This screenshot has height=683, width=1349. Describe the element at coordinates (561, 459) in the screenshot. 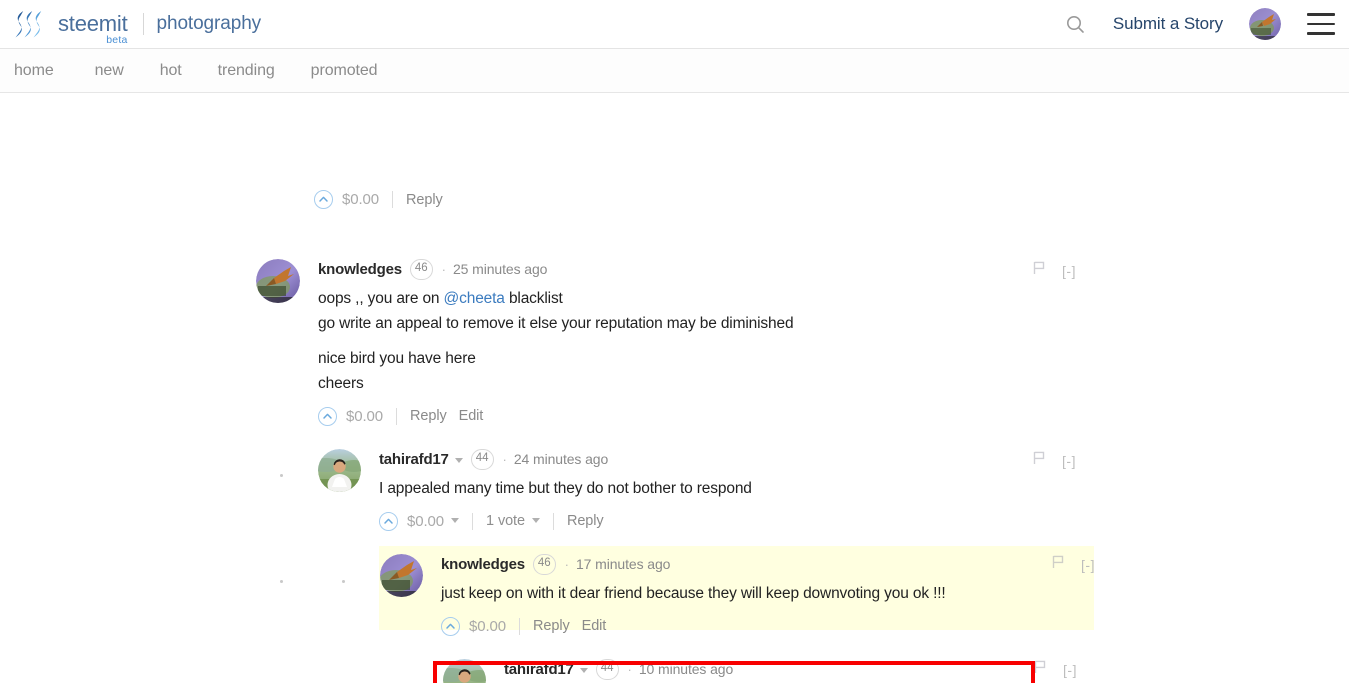

I see `comment-timestamp: 24 minutes ago` at that location.